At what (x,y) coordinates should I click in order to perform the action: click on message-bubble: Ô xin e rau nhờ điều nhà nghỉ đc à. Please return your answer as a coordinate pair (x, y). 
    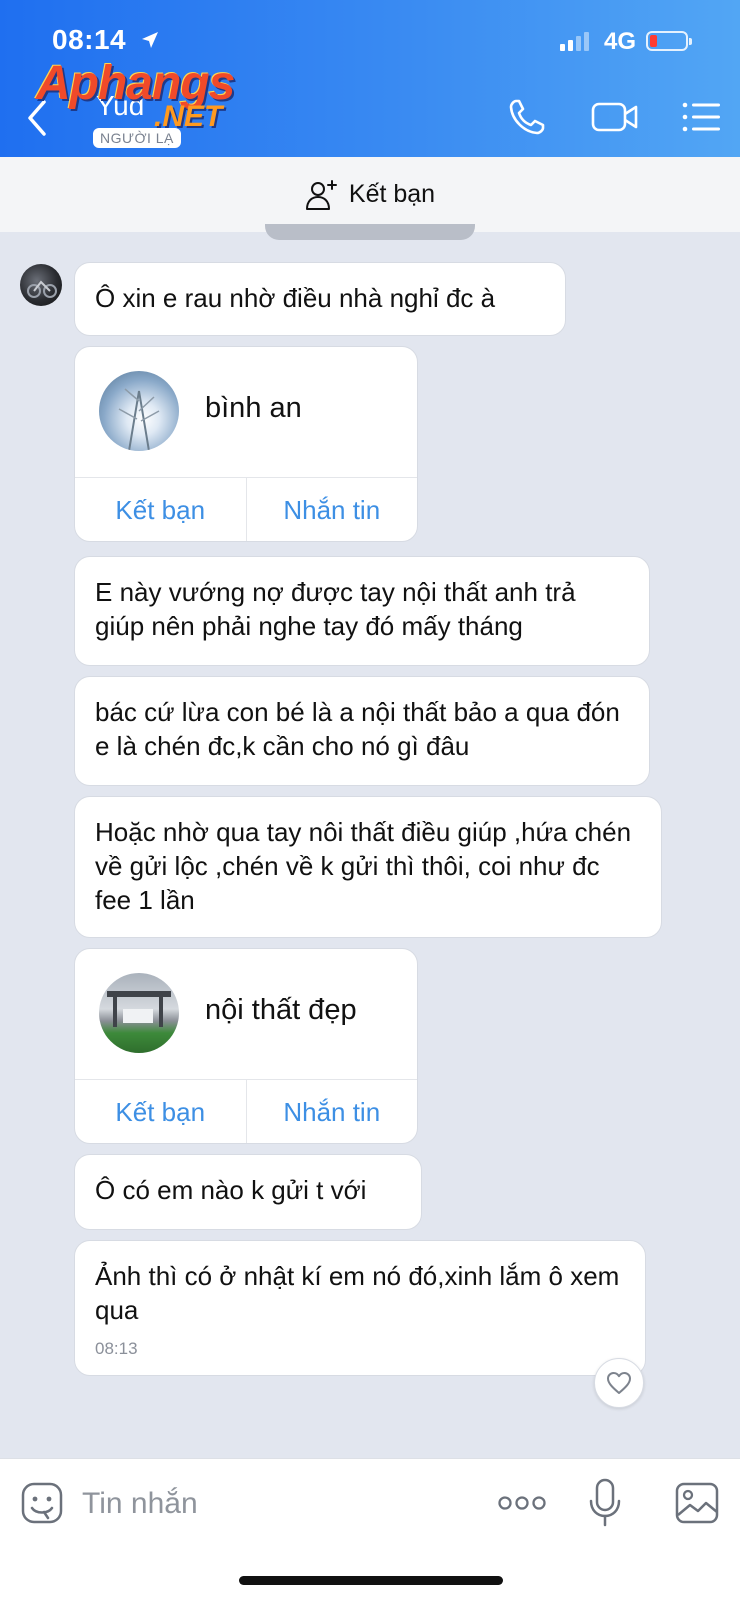
    Looking at the image, I should click on (320, 299).